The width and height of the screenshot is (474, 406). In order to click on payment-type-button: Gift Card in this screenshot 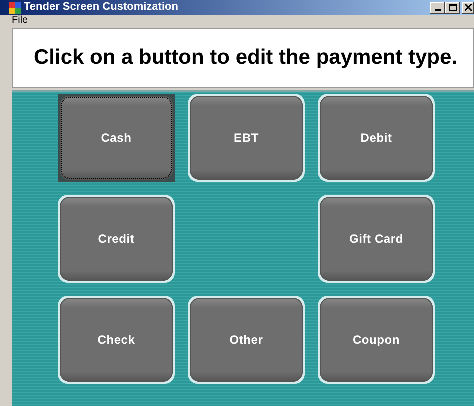, I will do `click(376, 239)`.